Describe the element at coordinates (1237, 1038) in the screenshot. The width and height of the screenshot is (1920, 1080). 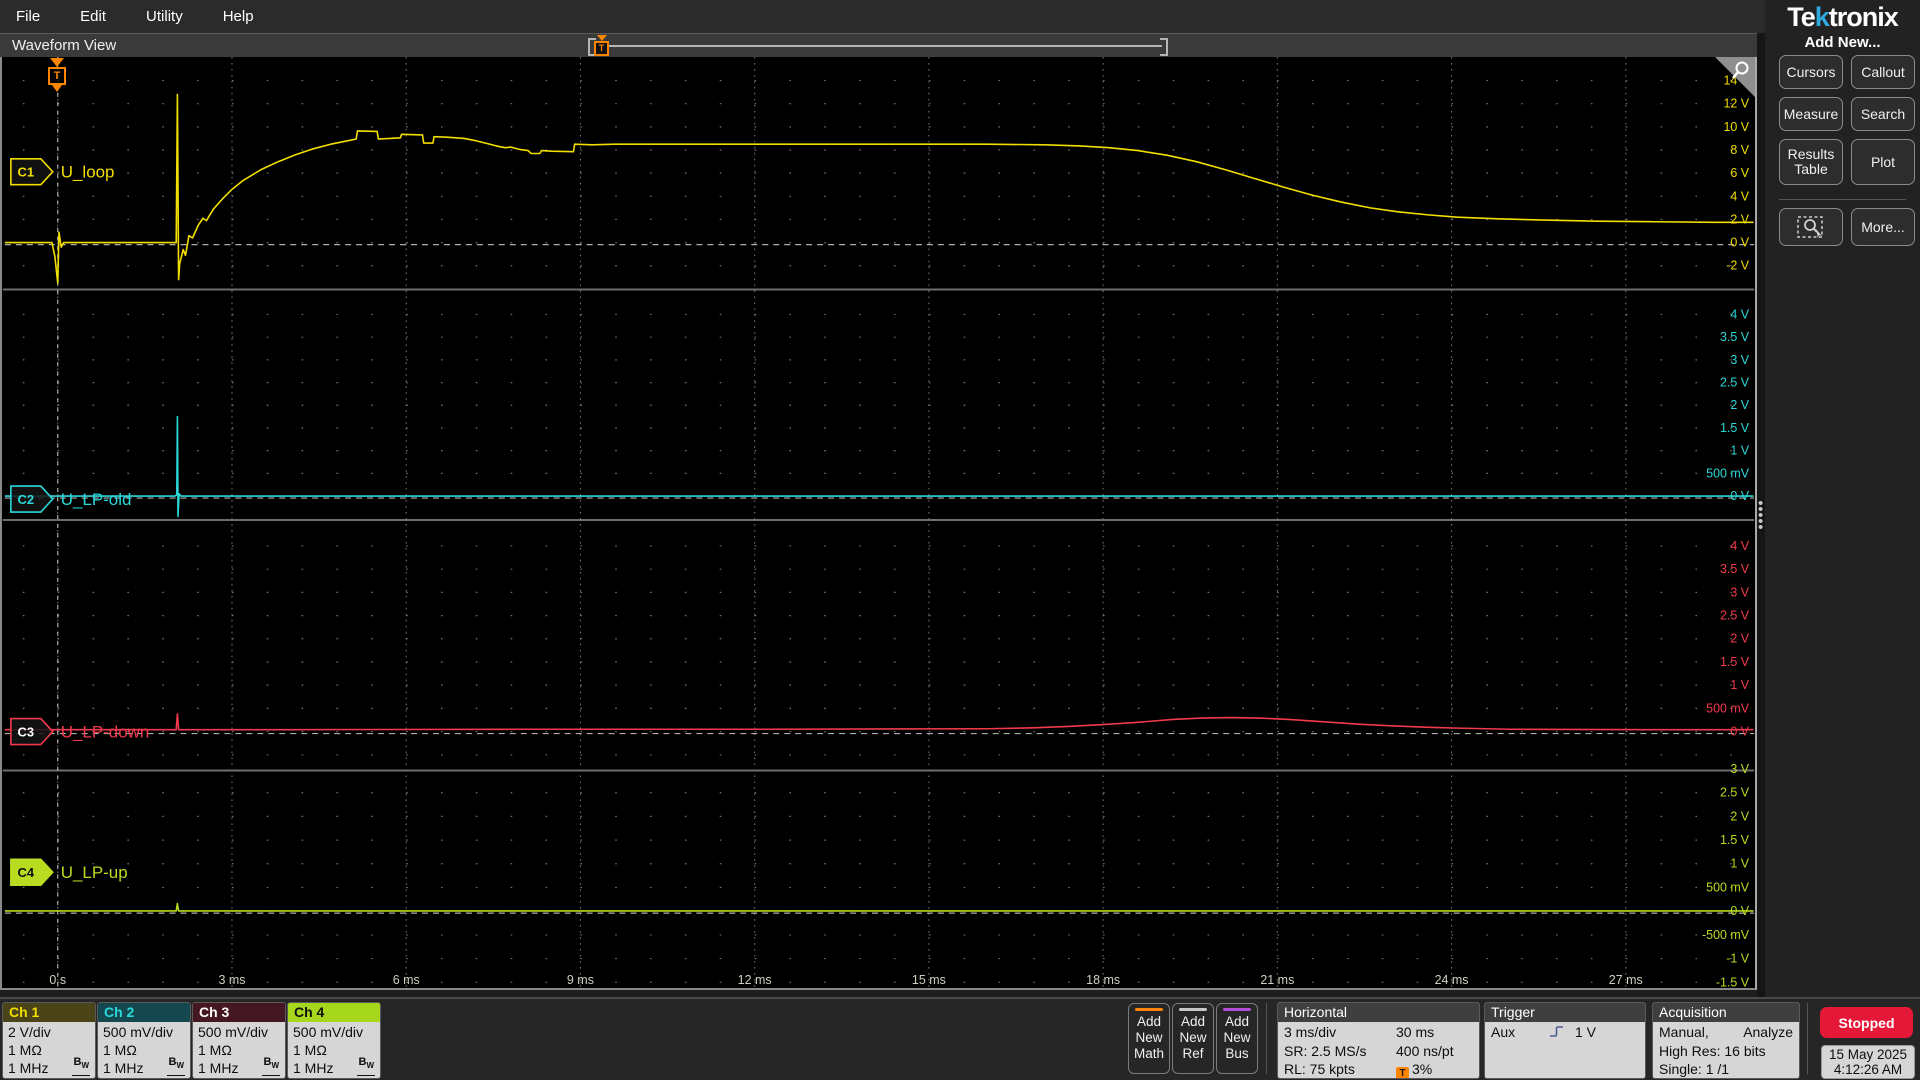
I see `add-new-bus-button: Add New Bus` at that location.